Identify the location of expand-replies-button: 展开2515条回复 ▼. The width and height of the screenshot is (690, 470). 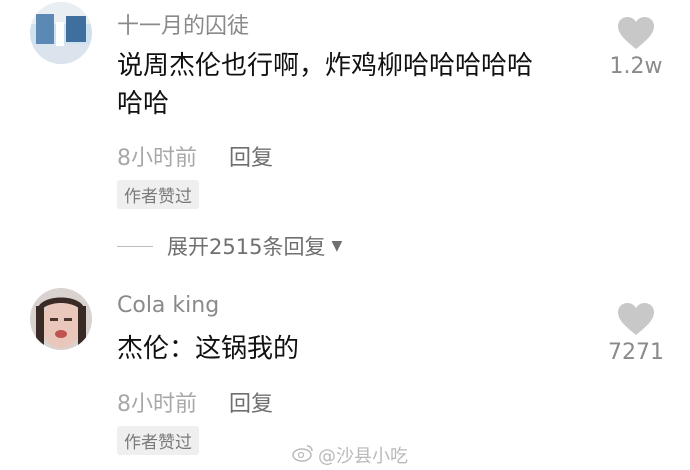
(229, 246).